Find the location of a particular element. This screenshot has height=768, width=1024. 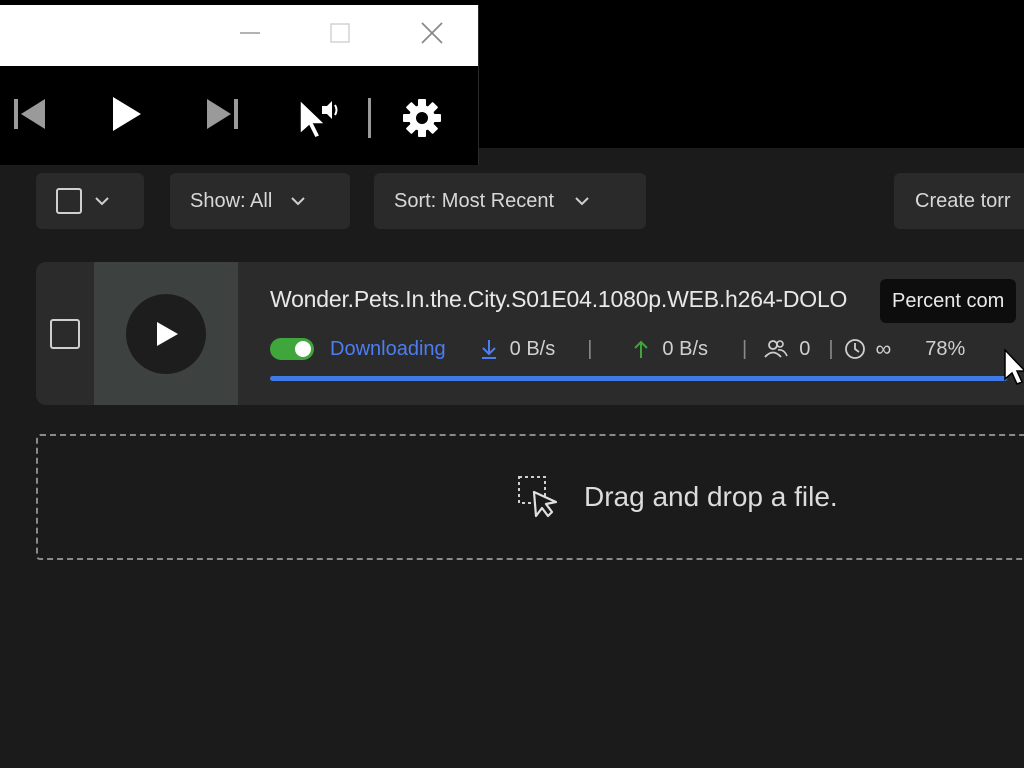

create-torrent-button: Create torr is located at coordinates (959, 201).